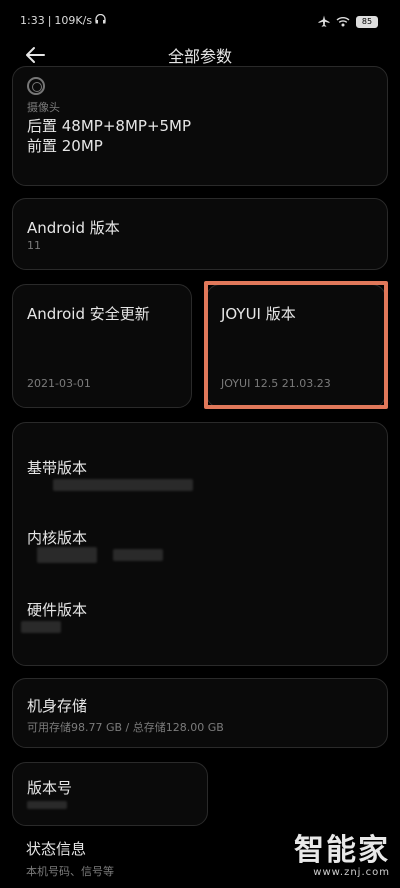  I want to click on kernel-version-label: 内核版本, so click(57, 538).